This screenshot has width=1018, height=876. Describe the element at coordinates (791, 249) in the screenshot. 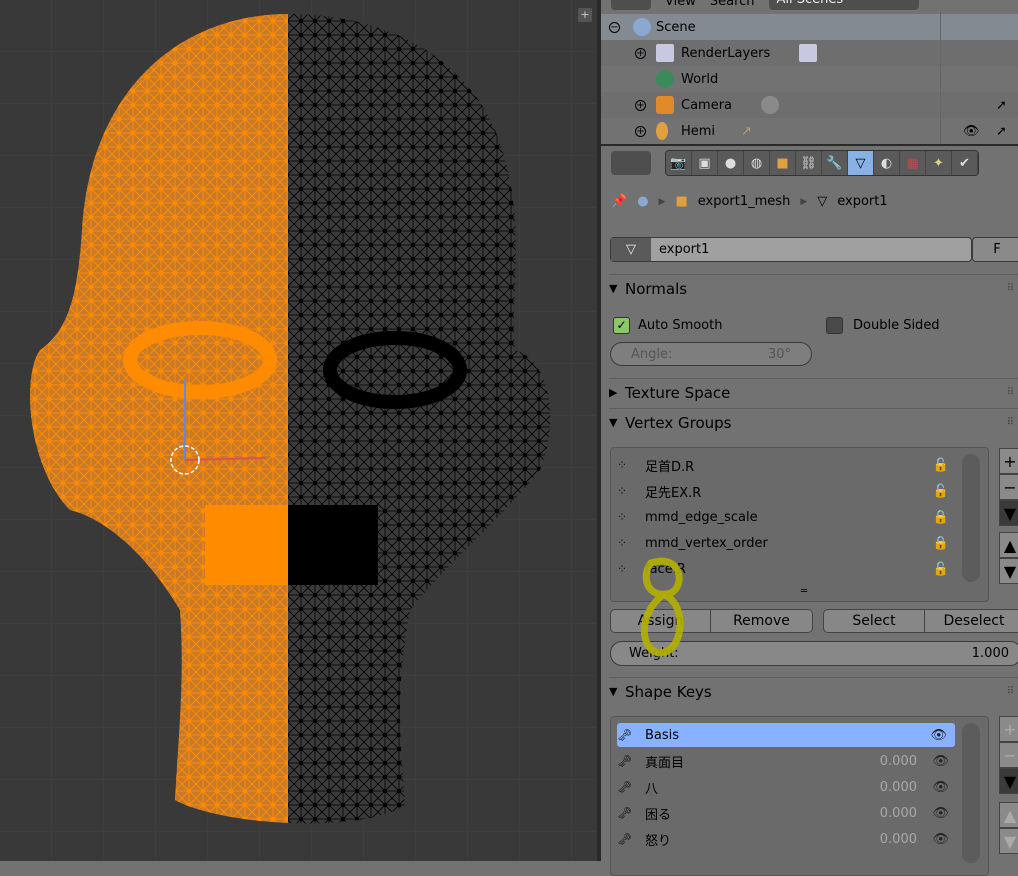

I see `mesh-datablock-field: ▽ export1` at that location.